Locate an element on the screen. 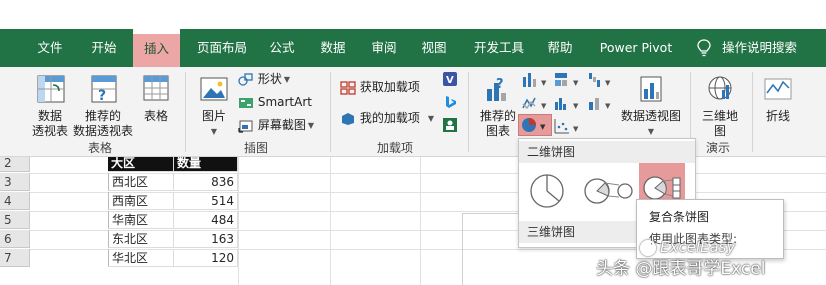 The height and width of the screenshot is (285, 826). table-header-cell: 大区 is located at coordinates (141, 164).